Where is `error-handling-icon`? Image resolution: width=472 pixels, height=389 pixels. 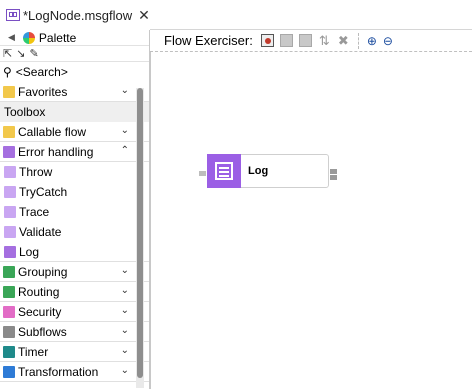
error-handling-icon is located at coordinates (9, 151).